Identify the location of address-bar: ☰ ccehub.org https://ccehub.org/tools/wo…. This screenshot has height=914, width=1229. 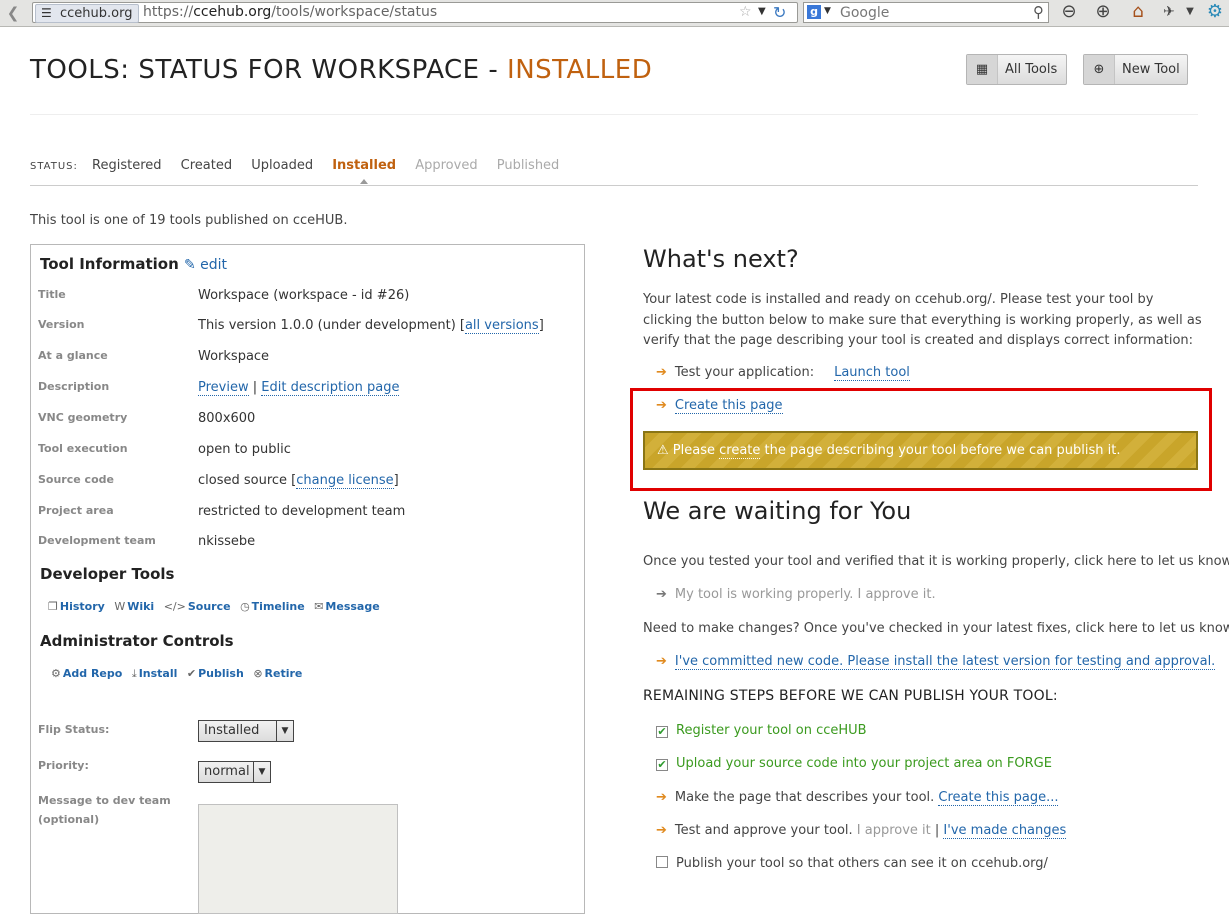
(415, 12).